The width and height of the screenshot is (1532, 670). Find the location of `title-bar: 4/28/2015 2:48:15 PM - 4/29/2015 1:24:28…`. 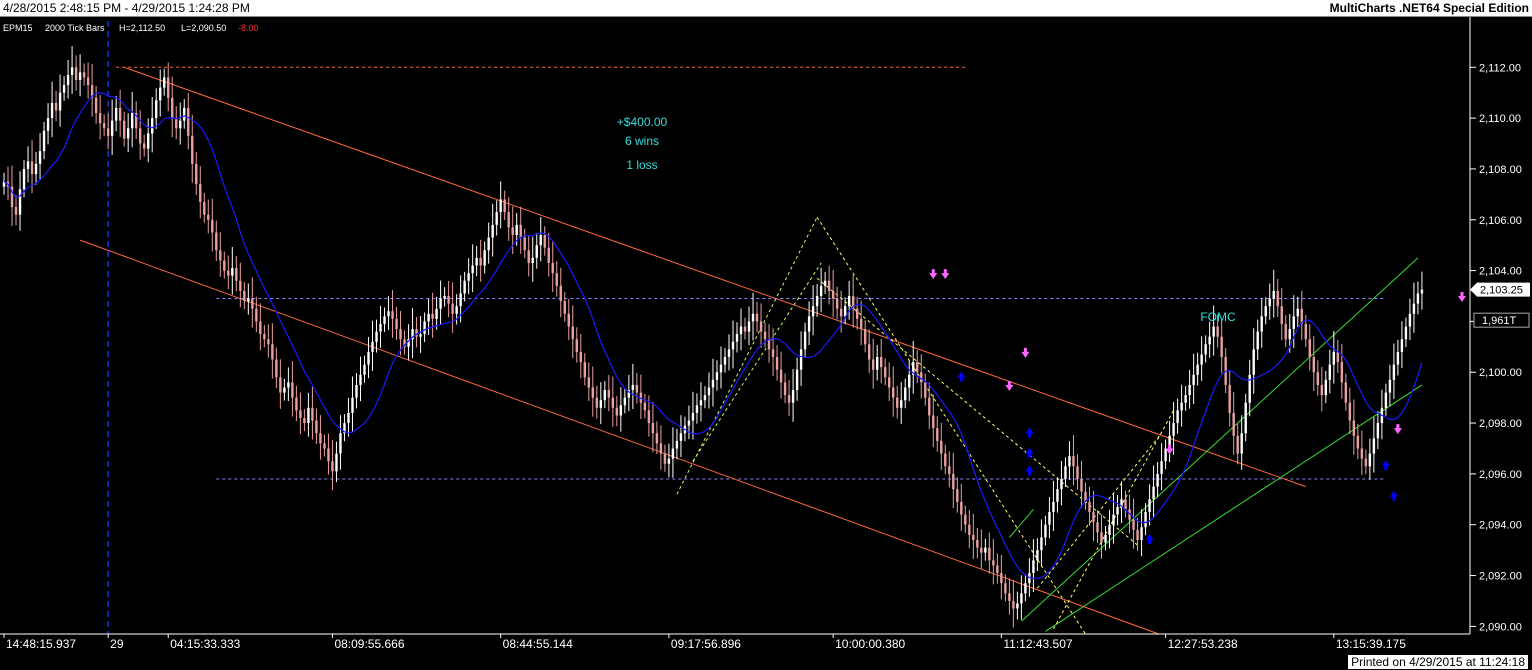

title-bar: 4/28/2015 2:48:15 PM - 4/29/2015 1:24:28… is located at coordinates (766, 8).